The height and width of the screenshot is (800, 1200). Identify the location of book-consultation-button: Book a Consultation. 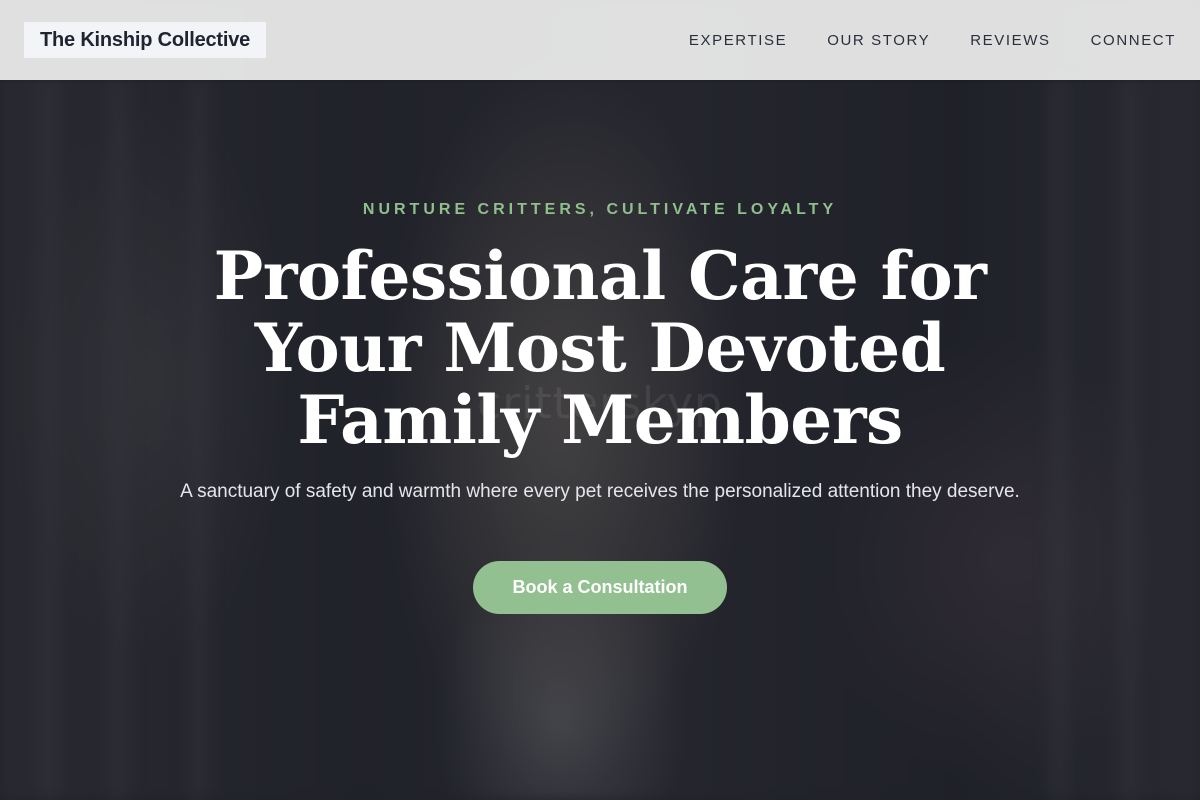
(600, 587).